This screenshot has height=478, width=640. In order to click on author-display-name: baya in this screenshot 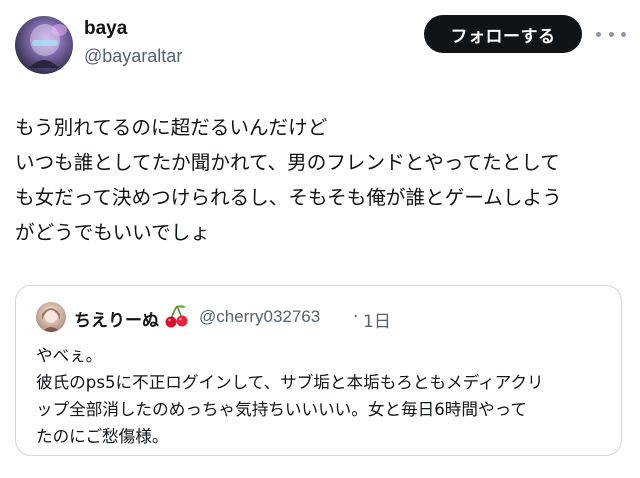, I will do `click(105, 29)`.